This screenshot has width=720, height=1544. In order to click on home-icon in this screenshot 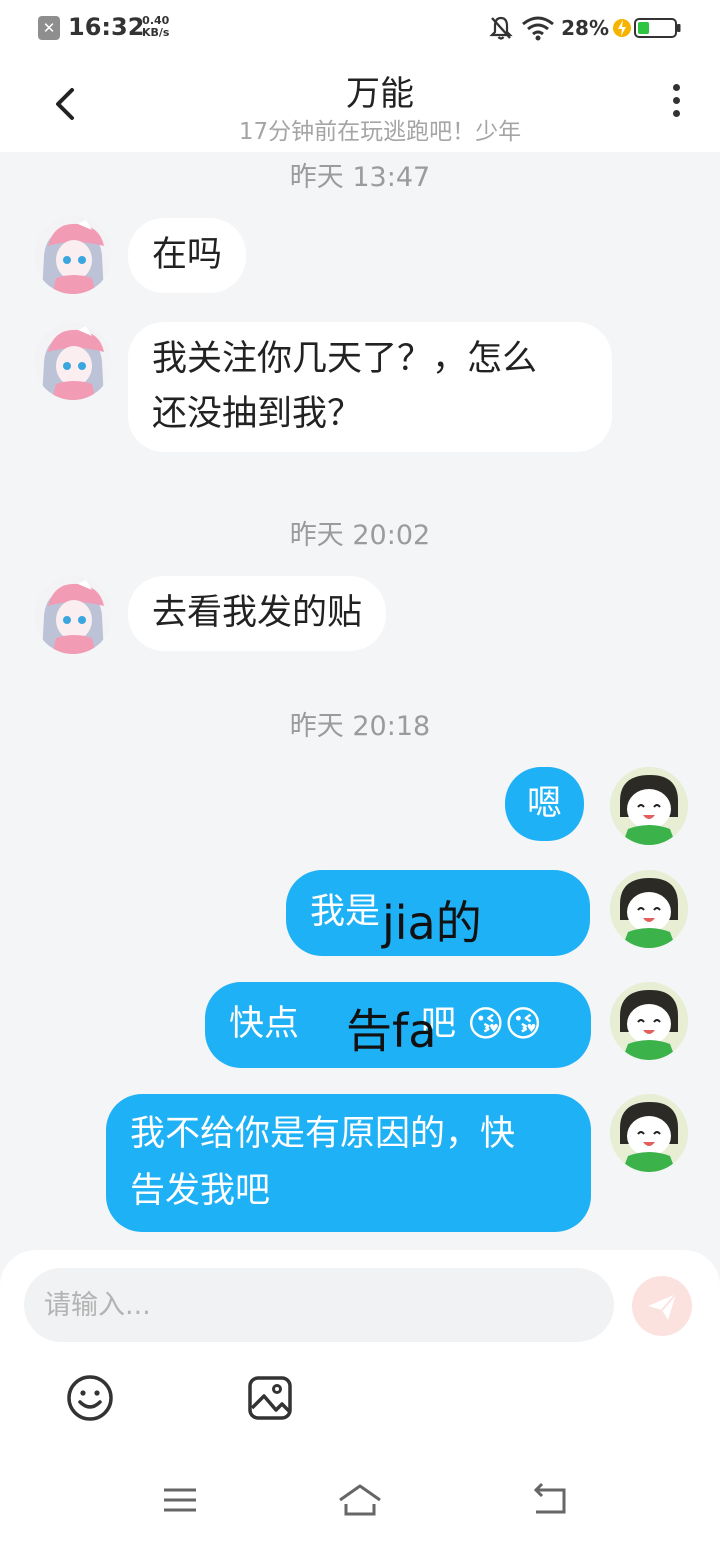, I will do `click(360, 1500)`.